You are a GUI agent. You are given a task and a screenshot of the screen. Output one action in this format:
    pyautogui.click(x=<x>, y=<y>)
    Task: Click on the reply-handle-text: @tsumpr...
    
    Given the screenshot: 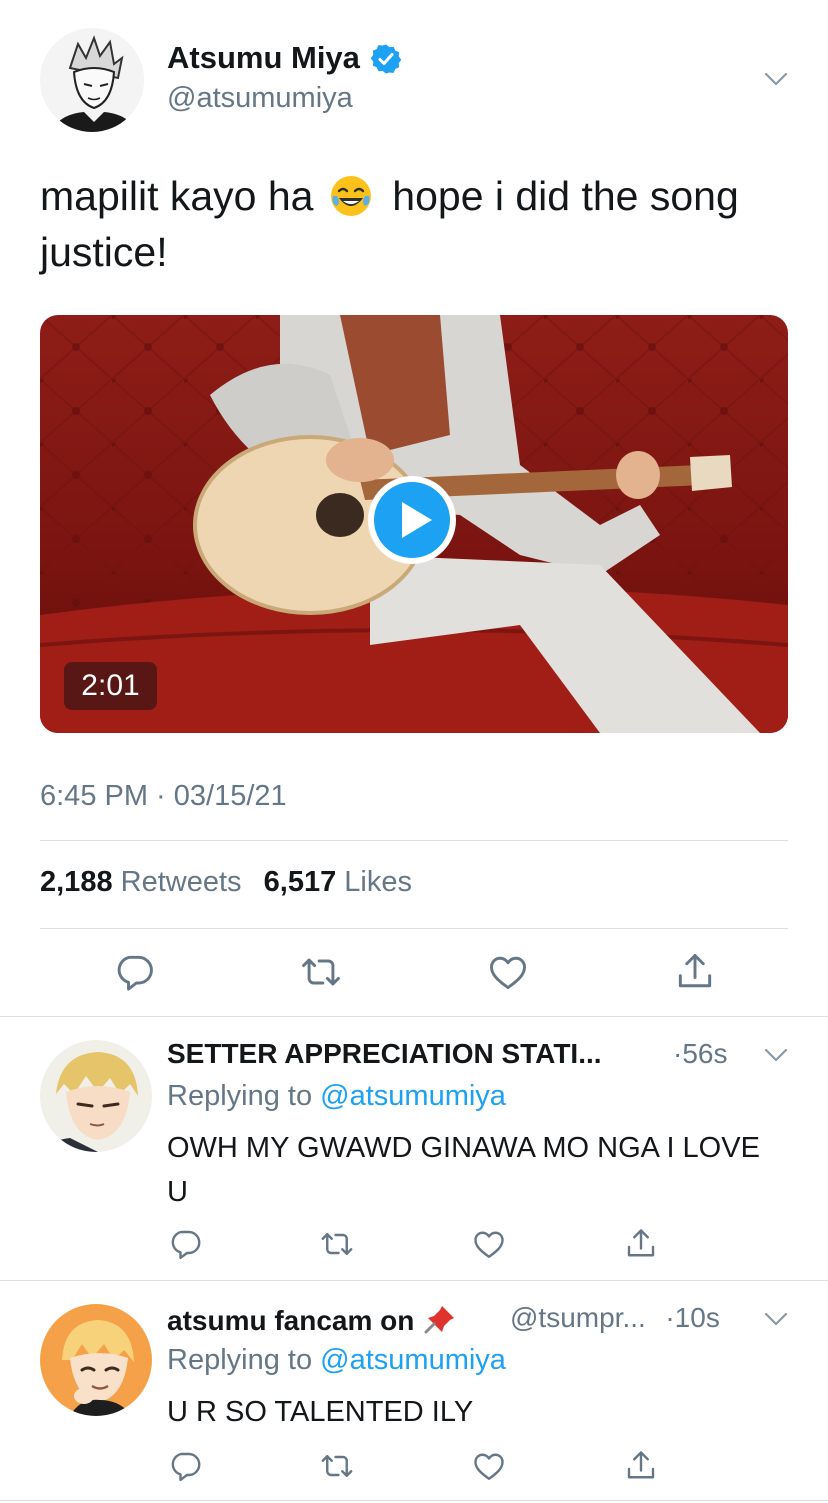 What is the action you would take?
    pyautogui.click(x=578, y=1317)
    